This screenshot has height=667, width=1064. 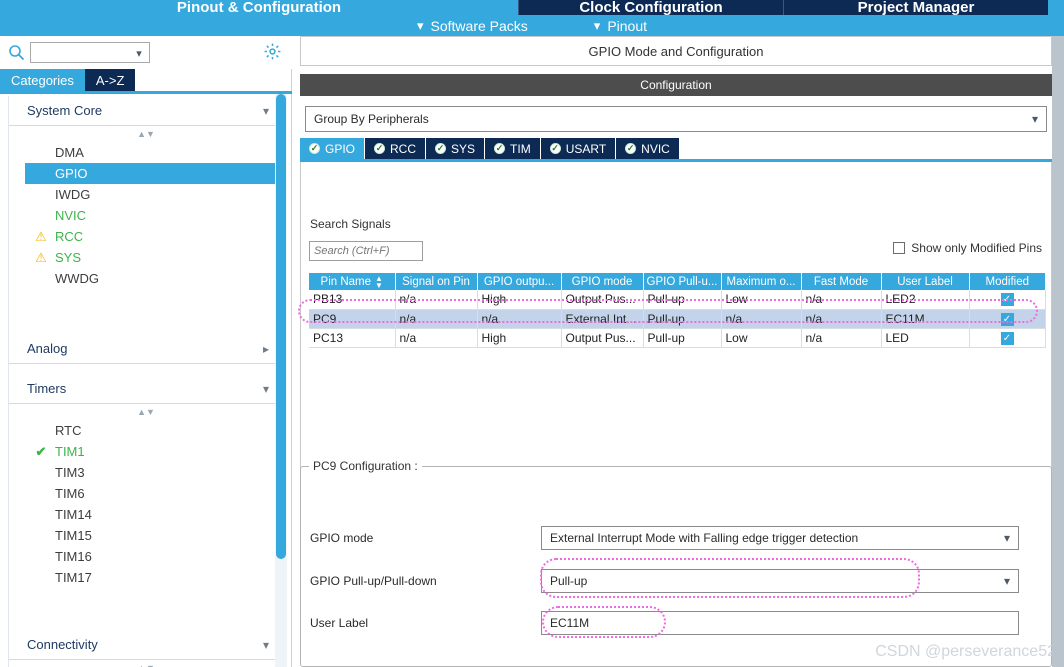 I want to click on tree-group-timers: Timers ▾, so click(x=146, y=389).